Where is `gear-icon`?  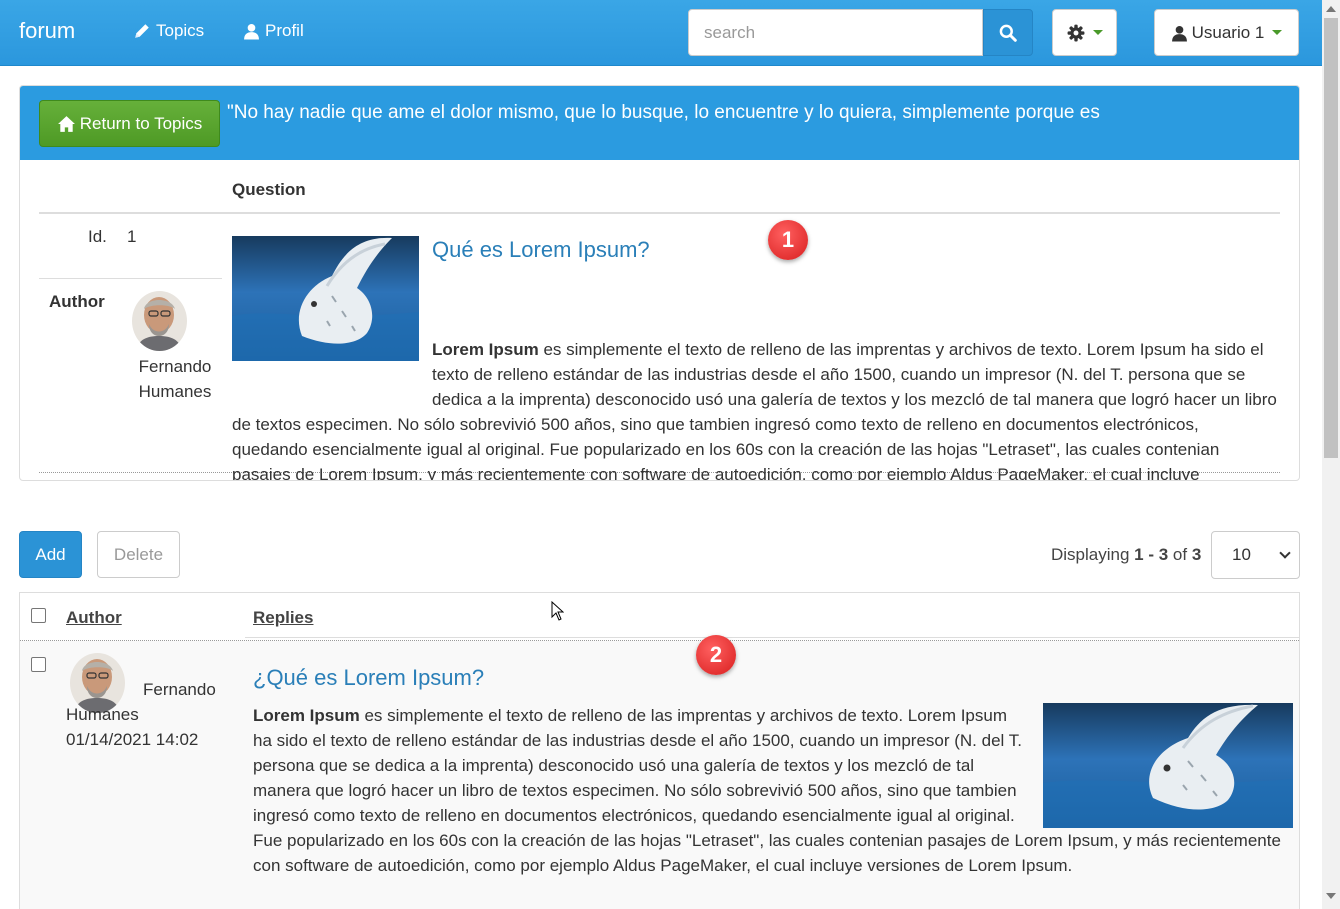 gear-icon is located at coordinates (1075, 32).